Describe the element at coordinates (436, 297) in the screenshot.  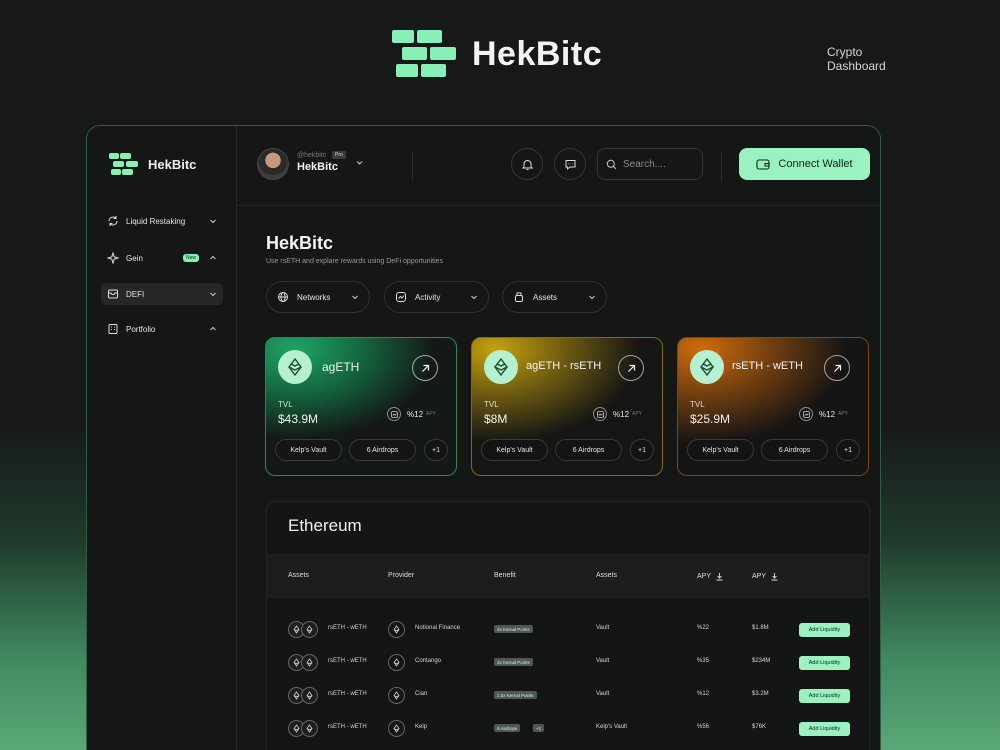
I see `filter-activity: Activity` at that location.